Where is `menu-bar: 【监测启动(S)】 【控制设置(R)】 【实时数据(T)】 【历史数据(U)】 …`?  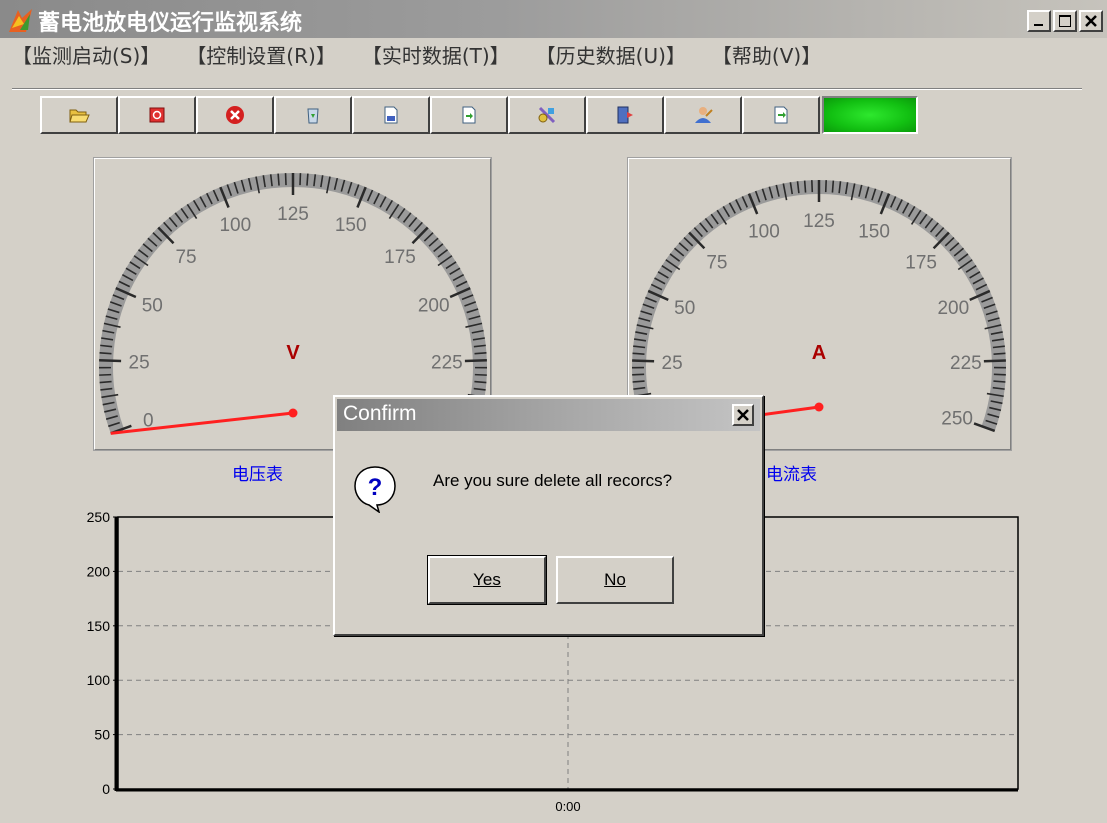
menu-bar: 【监测启动(S)】 【控制设置(R)】 【实时数据(T)】 【历史数据(U)】 … is located at coordinates (429, 56).